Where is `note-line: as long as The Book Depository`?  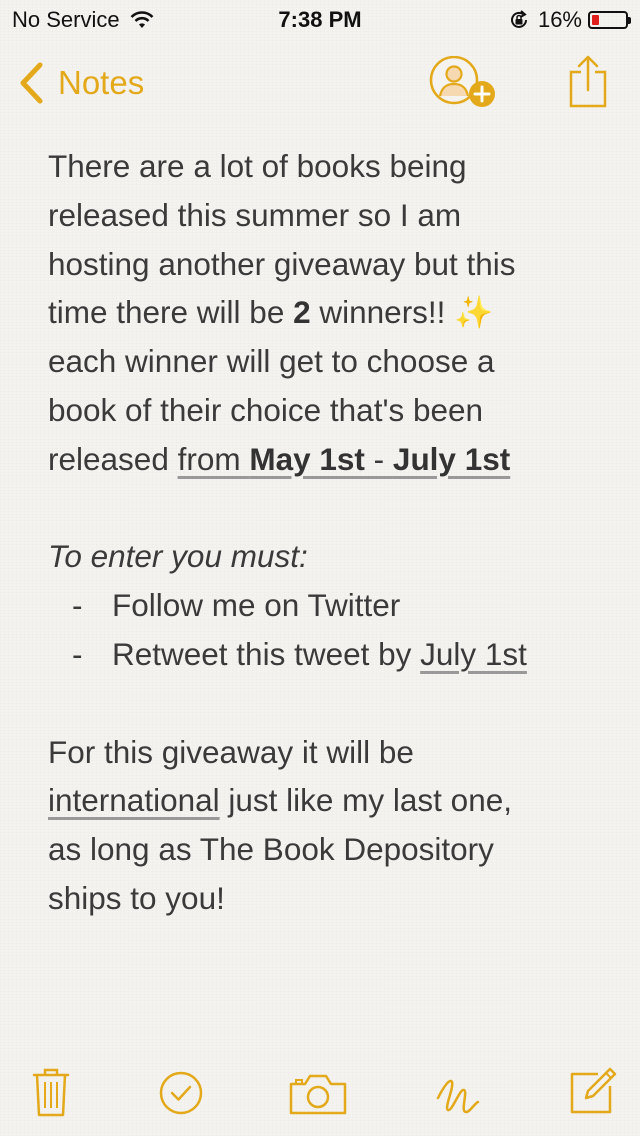
note-line: as long as The Book Depository is located at coordinates (271, 849).